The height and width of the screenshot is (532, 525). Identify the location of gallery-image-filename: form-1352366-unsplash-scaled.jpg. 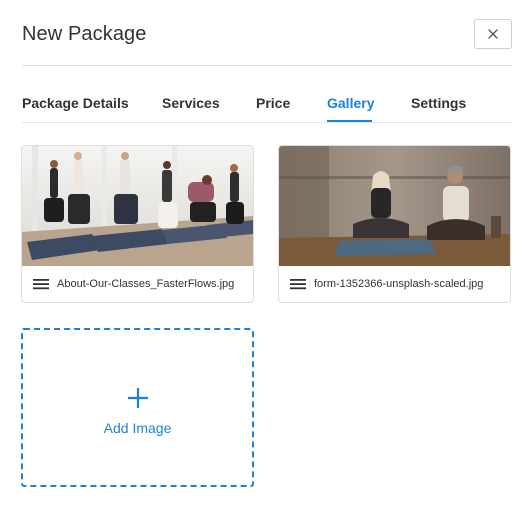
(399, 284).